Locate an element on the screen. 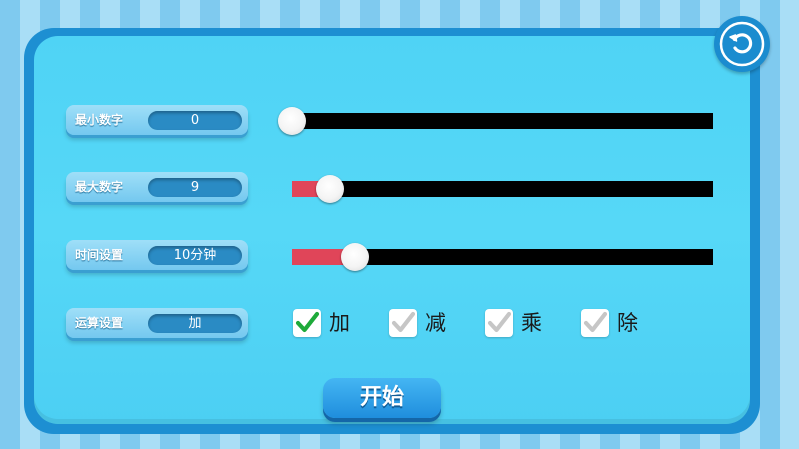 This screenshot has height=449, width=799. min-number-value: 0 is located at coordinates (195, 120).